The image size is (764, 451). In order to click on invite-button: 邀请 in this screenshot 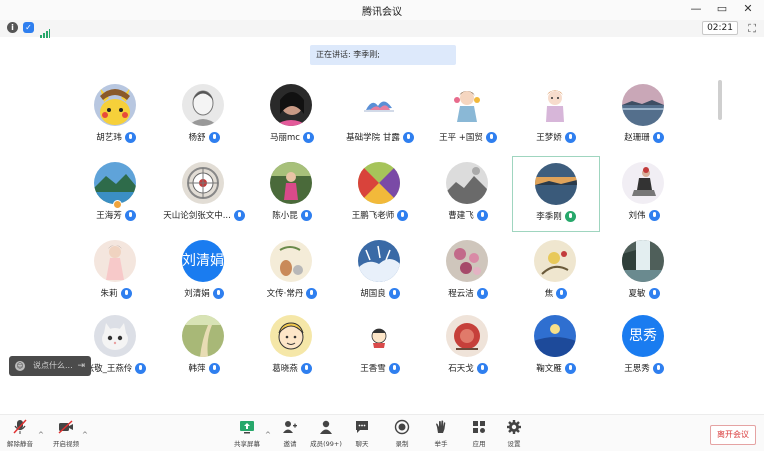, I will do `click(290, 433)`.